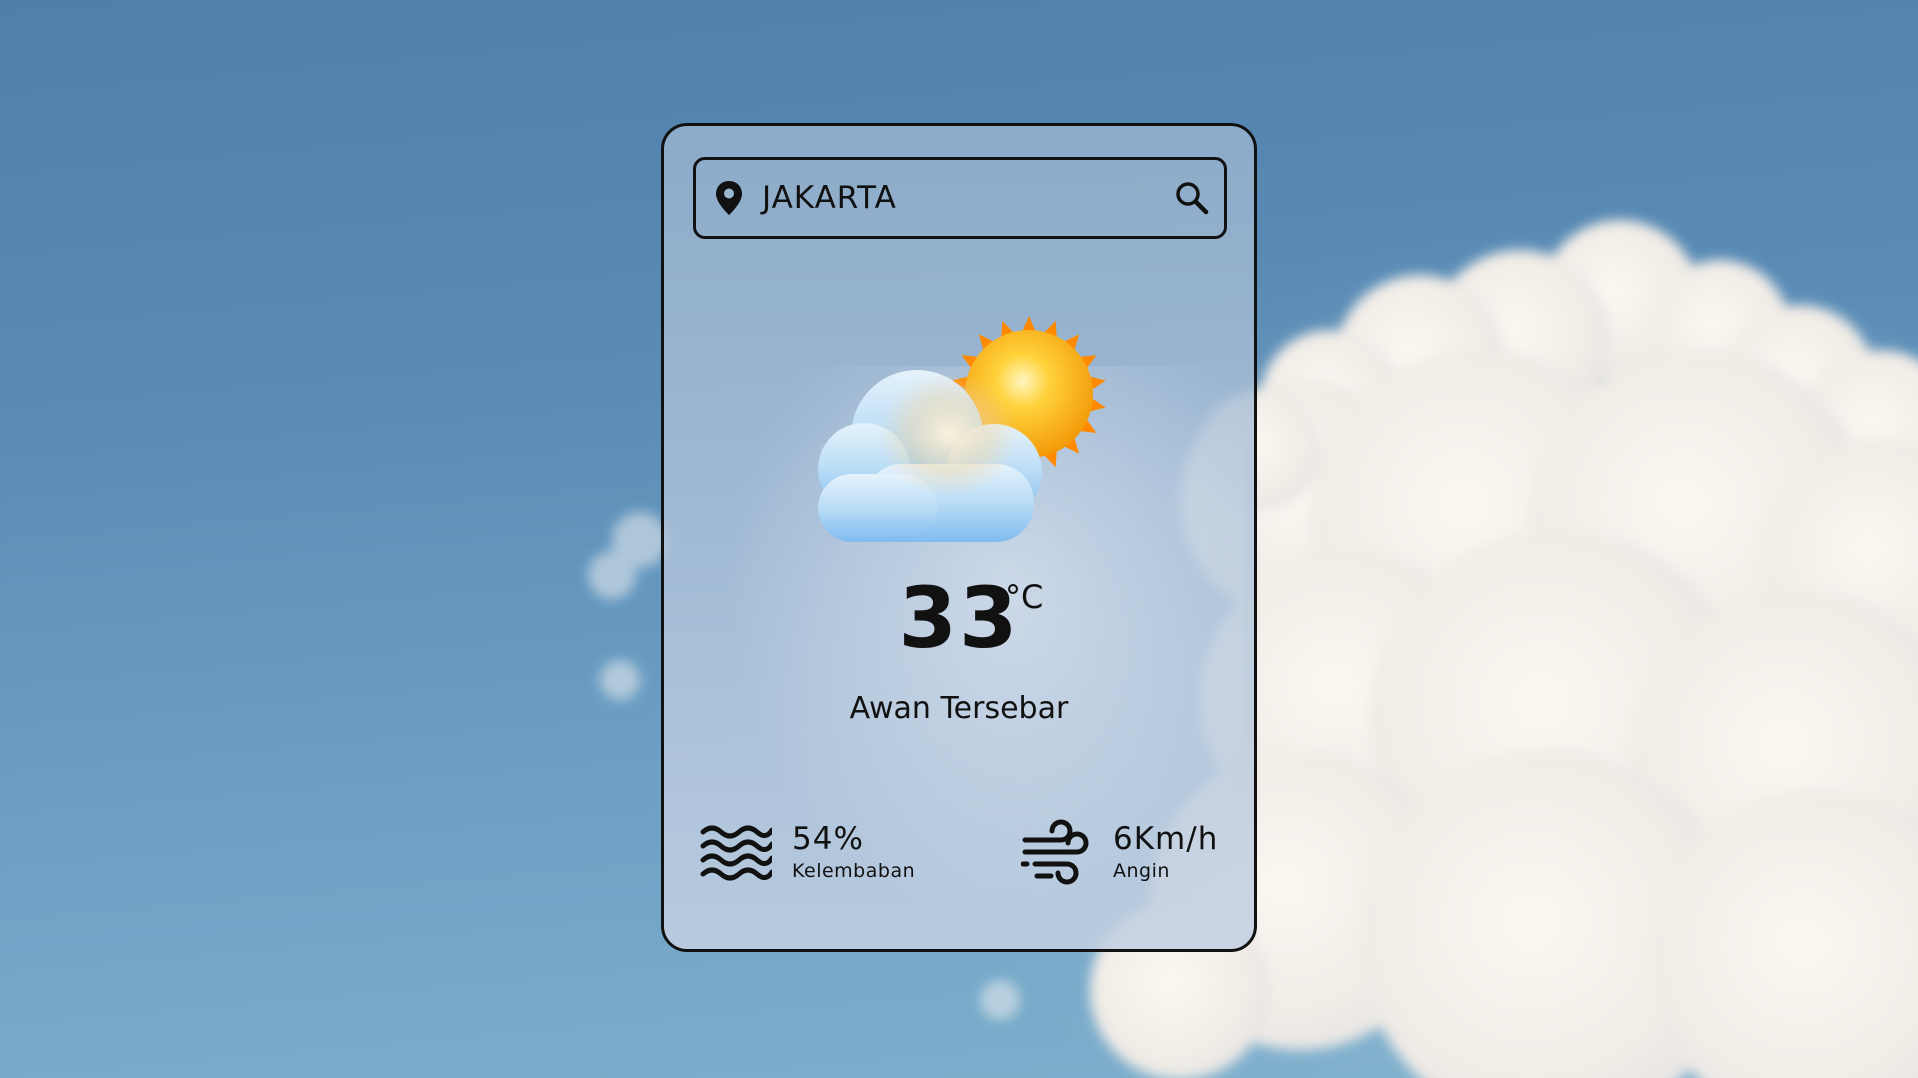  What do you see at coordinates (962, 429) in the screenshot?
I see `partly-cloudy-icon` at bounding box center [962, 429].